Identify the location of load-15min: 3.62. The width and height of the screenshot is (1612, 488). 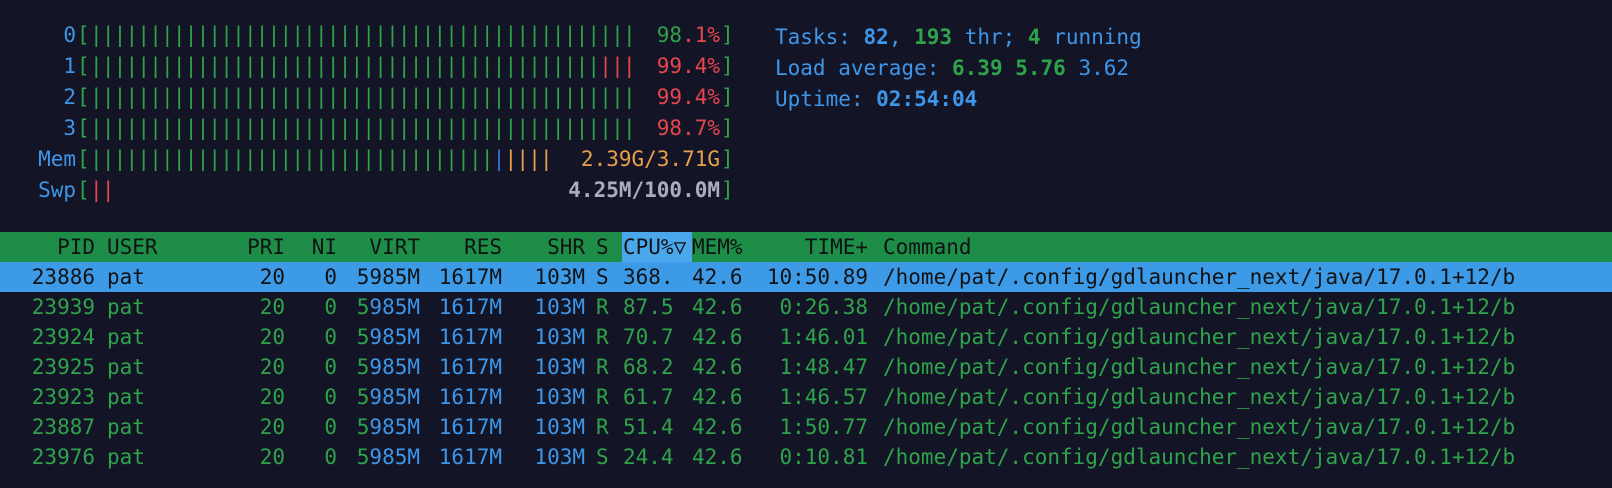
(1104, 68).